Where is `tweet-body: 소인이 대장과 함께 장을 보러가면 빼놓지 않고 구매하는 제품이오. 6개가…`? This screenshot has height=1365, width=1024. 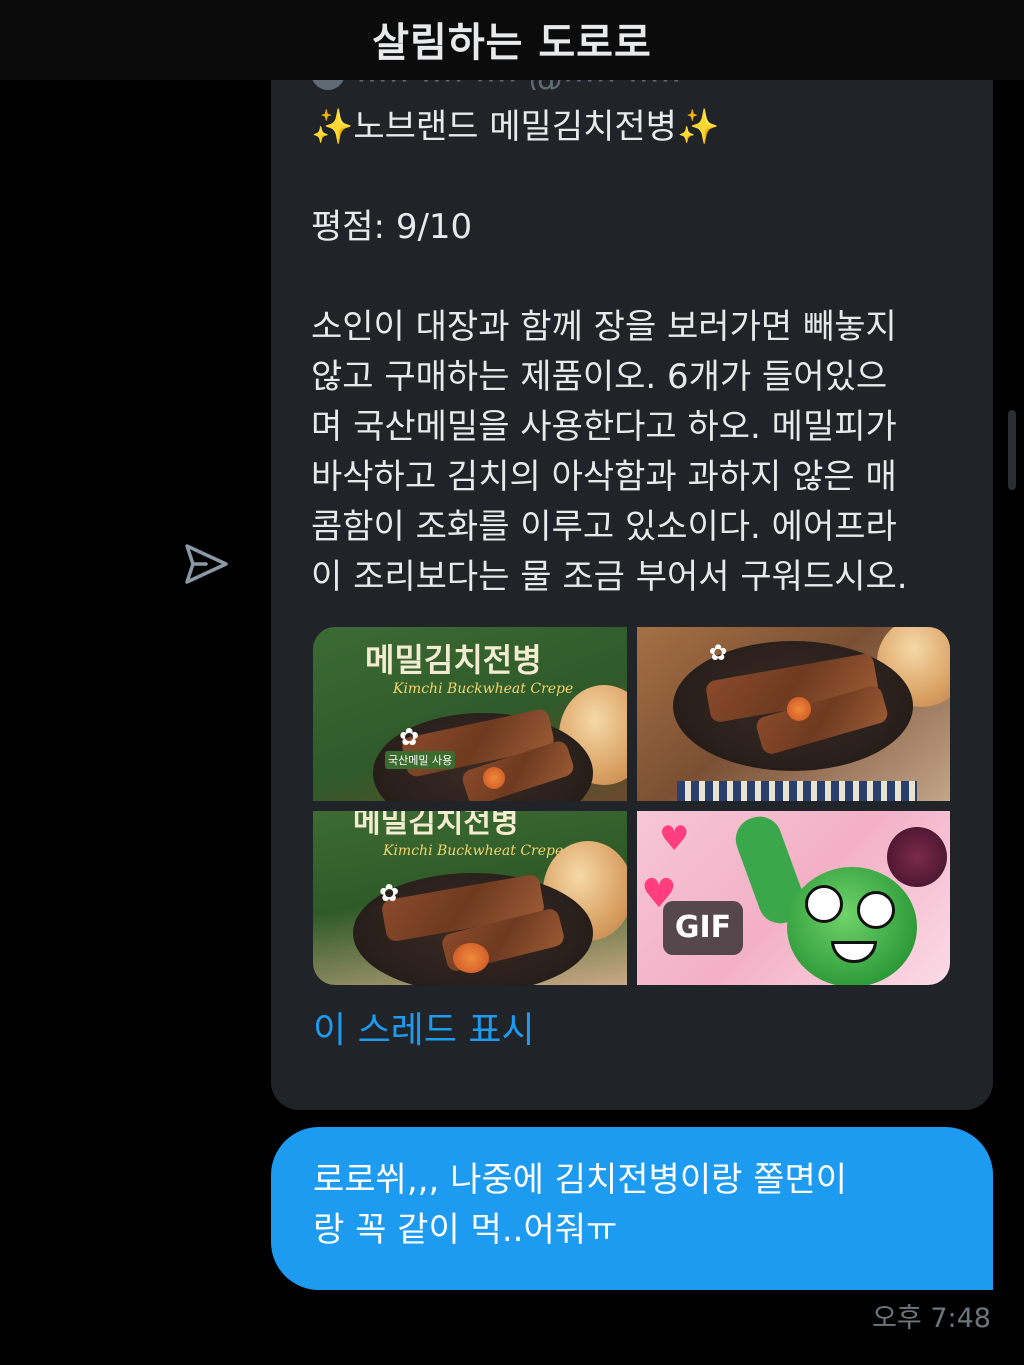 tweet-body: 소인이 대장과 함께 장을 보러가면 빼놓지 않고 구매하는 제품이오. 6개가… is located at coordinates (641, 452).